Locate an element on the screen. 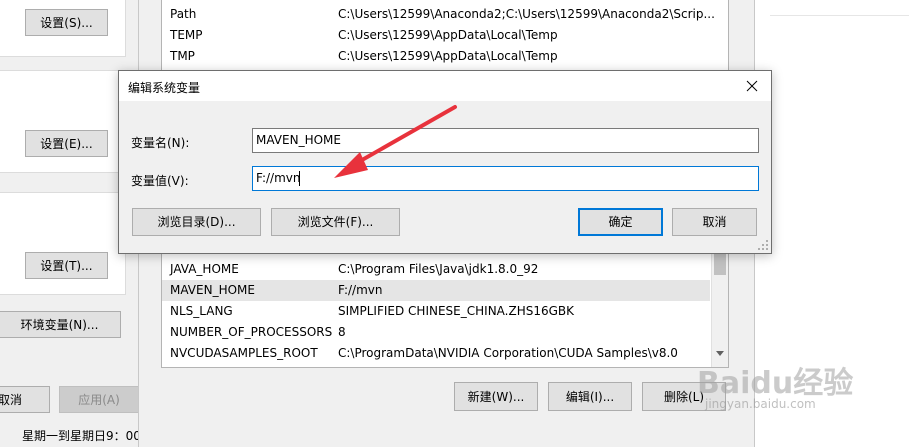  baidu-watermark-logo: Baidu经验 is located at coordinates (775, 383).